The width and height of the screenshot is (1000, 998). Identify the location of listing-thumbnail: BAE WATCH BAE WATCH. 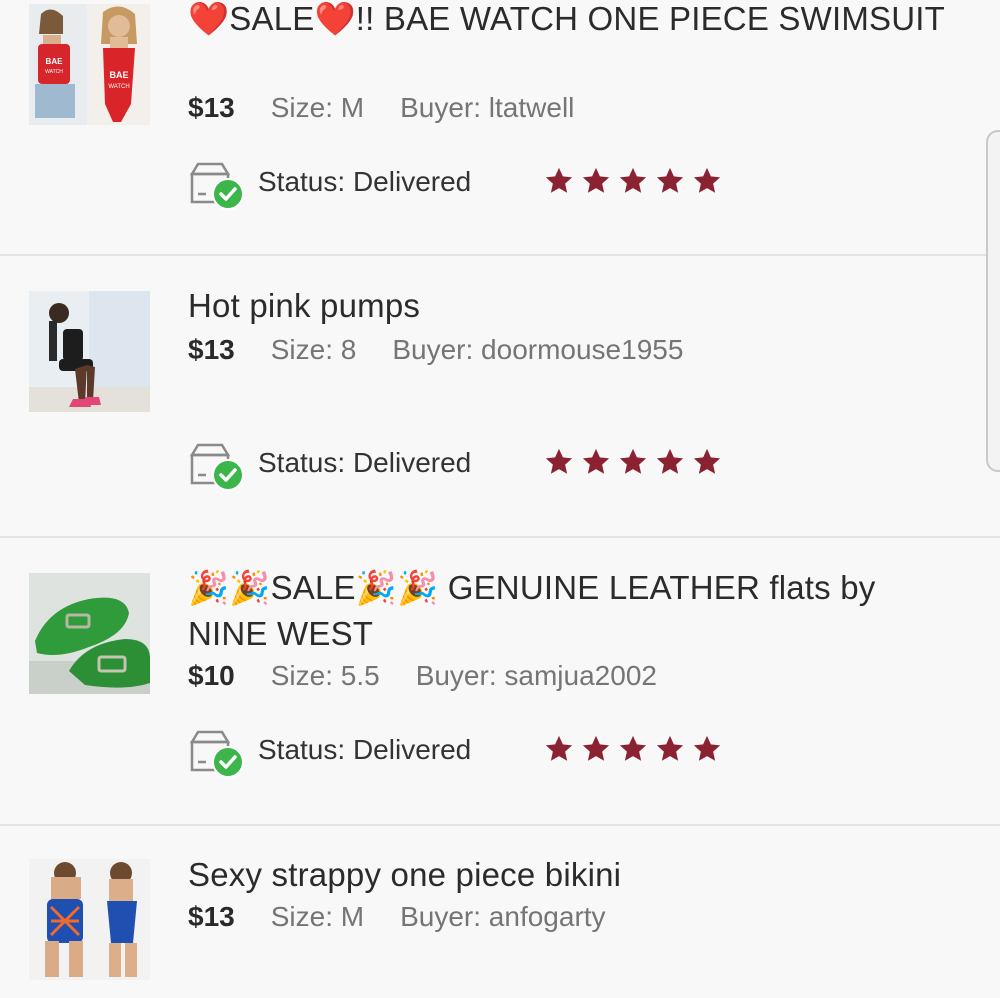
(89, 64).